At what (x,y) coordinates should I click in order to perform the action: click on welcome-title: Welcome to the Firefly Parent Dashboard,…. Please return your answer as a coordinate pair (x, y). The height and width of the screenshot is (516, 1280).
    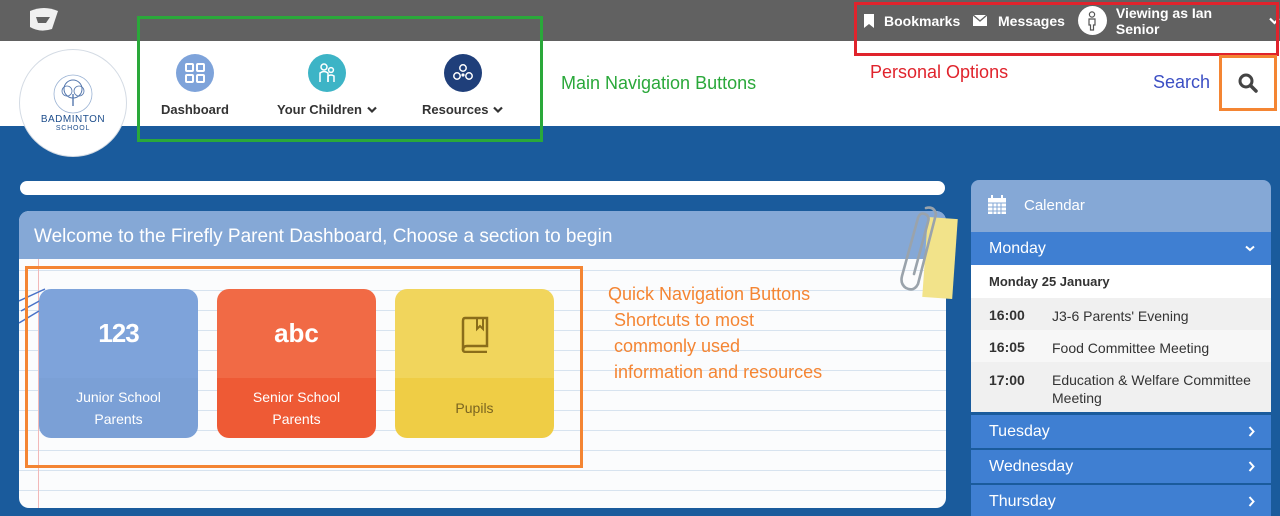
    Looking at the image, I should click on (323, 236).